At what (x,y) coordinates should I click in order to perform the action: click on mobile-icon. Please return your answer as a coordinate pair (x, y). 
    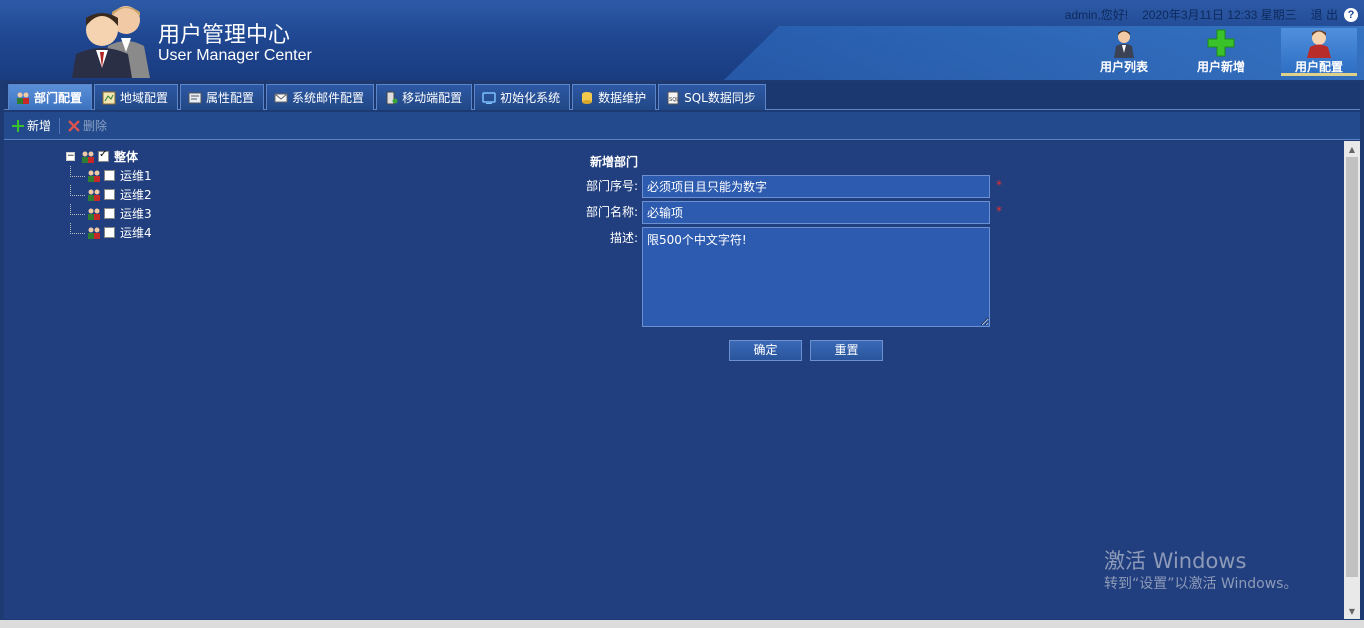
    Looking at the image, I should click on (392, 97).